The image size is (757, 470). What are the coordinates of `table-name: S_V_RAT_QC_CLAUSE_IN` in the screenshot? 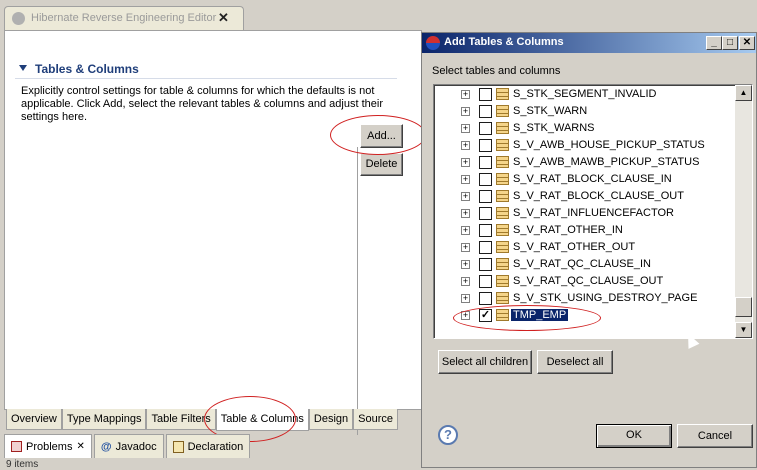 It's located at (582, 264).